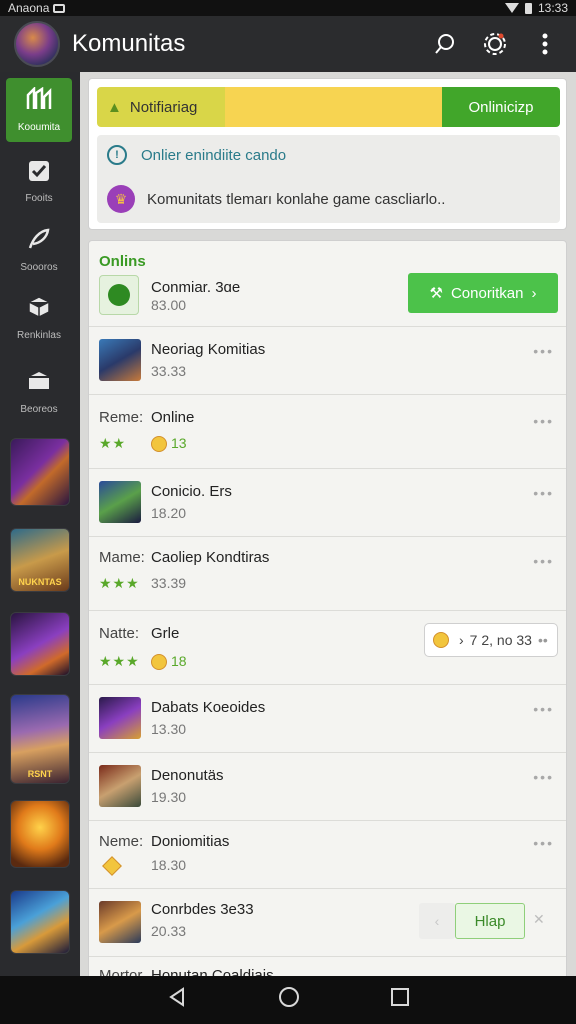  Describe the element at coordinates (39, 100) in the screenshot. I see `community-icon` at that location.